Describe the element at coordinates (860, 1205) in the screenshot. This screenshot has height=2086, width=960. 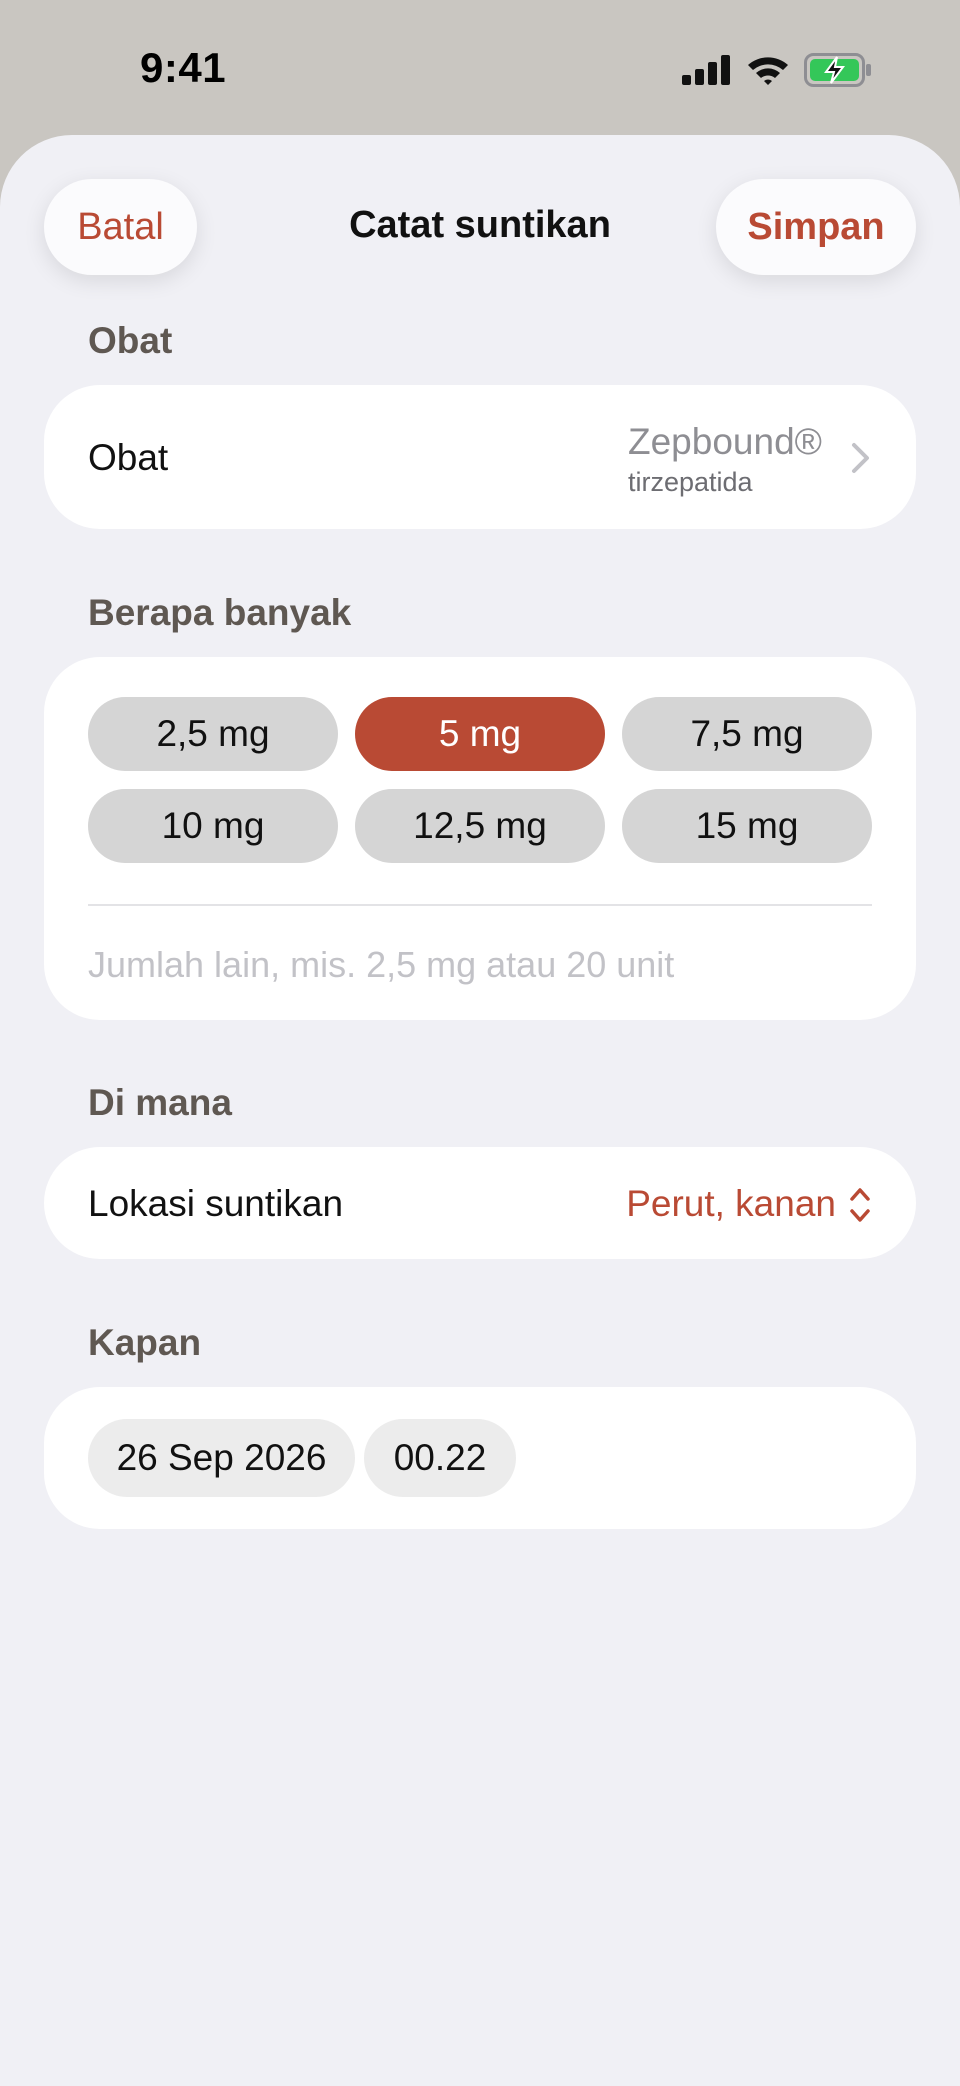
I see `chevron-up-down-icon` at that location.